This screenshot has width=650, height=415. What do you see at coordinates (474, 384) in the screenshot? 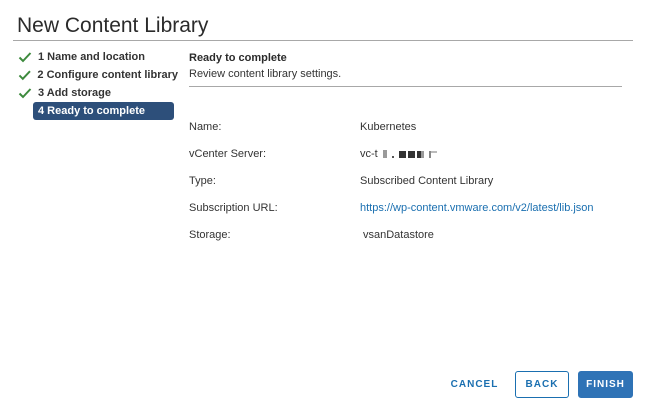
I see `cancel-button: CANCEL` at bounding box center [474, 384].